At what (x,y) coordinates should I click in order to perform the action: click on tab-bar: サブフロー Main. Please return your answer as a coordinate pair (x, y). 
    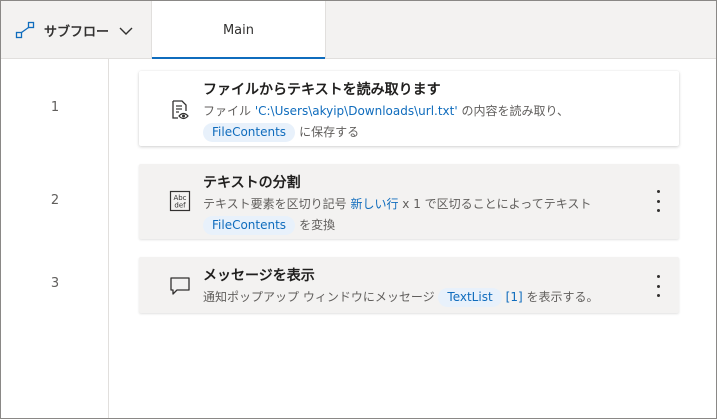
    Looking at the image, I should click on (358, 30).